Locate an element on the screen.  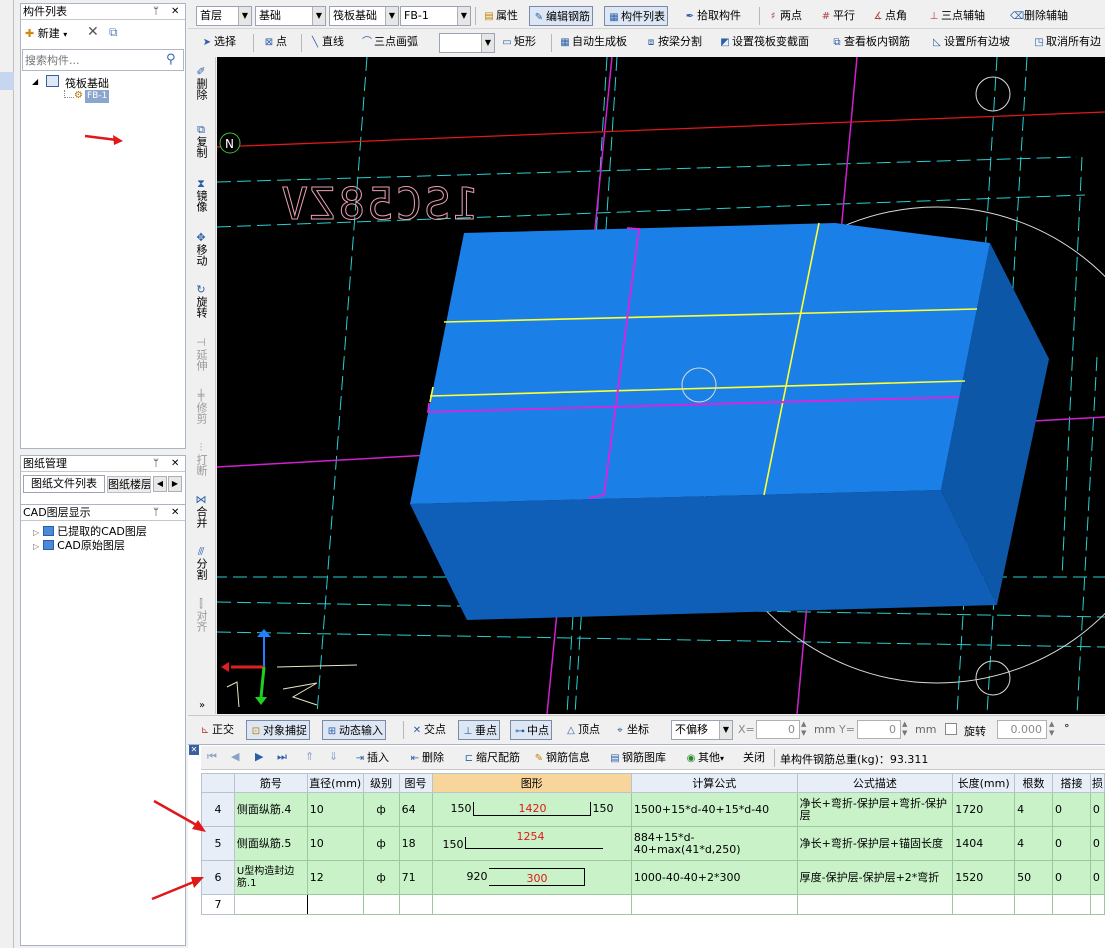
move-up-icon: ⇑ is located at coordinates (309, 756).